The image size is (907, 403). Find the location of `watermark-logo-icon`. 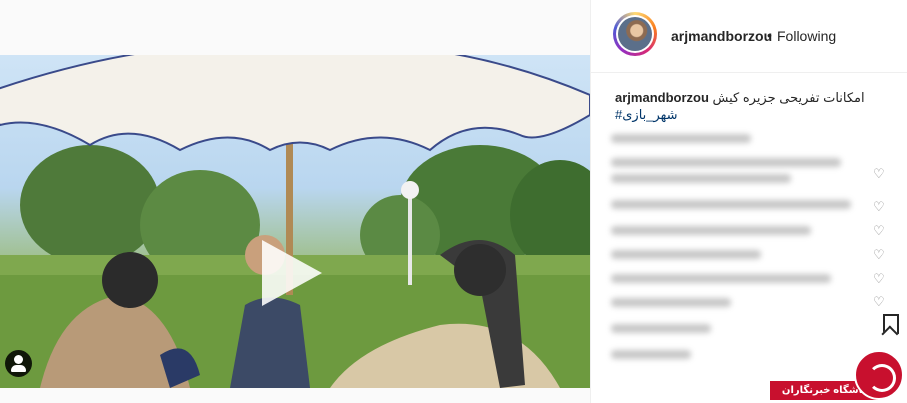

watermark-logo-icon is located at coordinates (879, 375).